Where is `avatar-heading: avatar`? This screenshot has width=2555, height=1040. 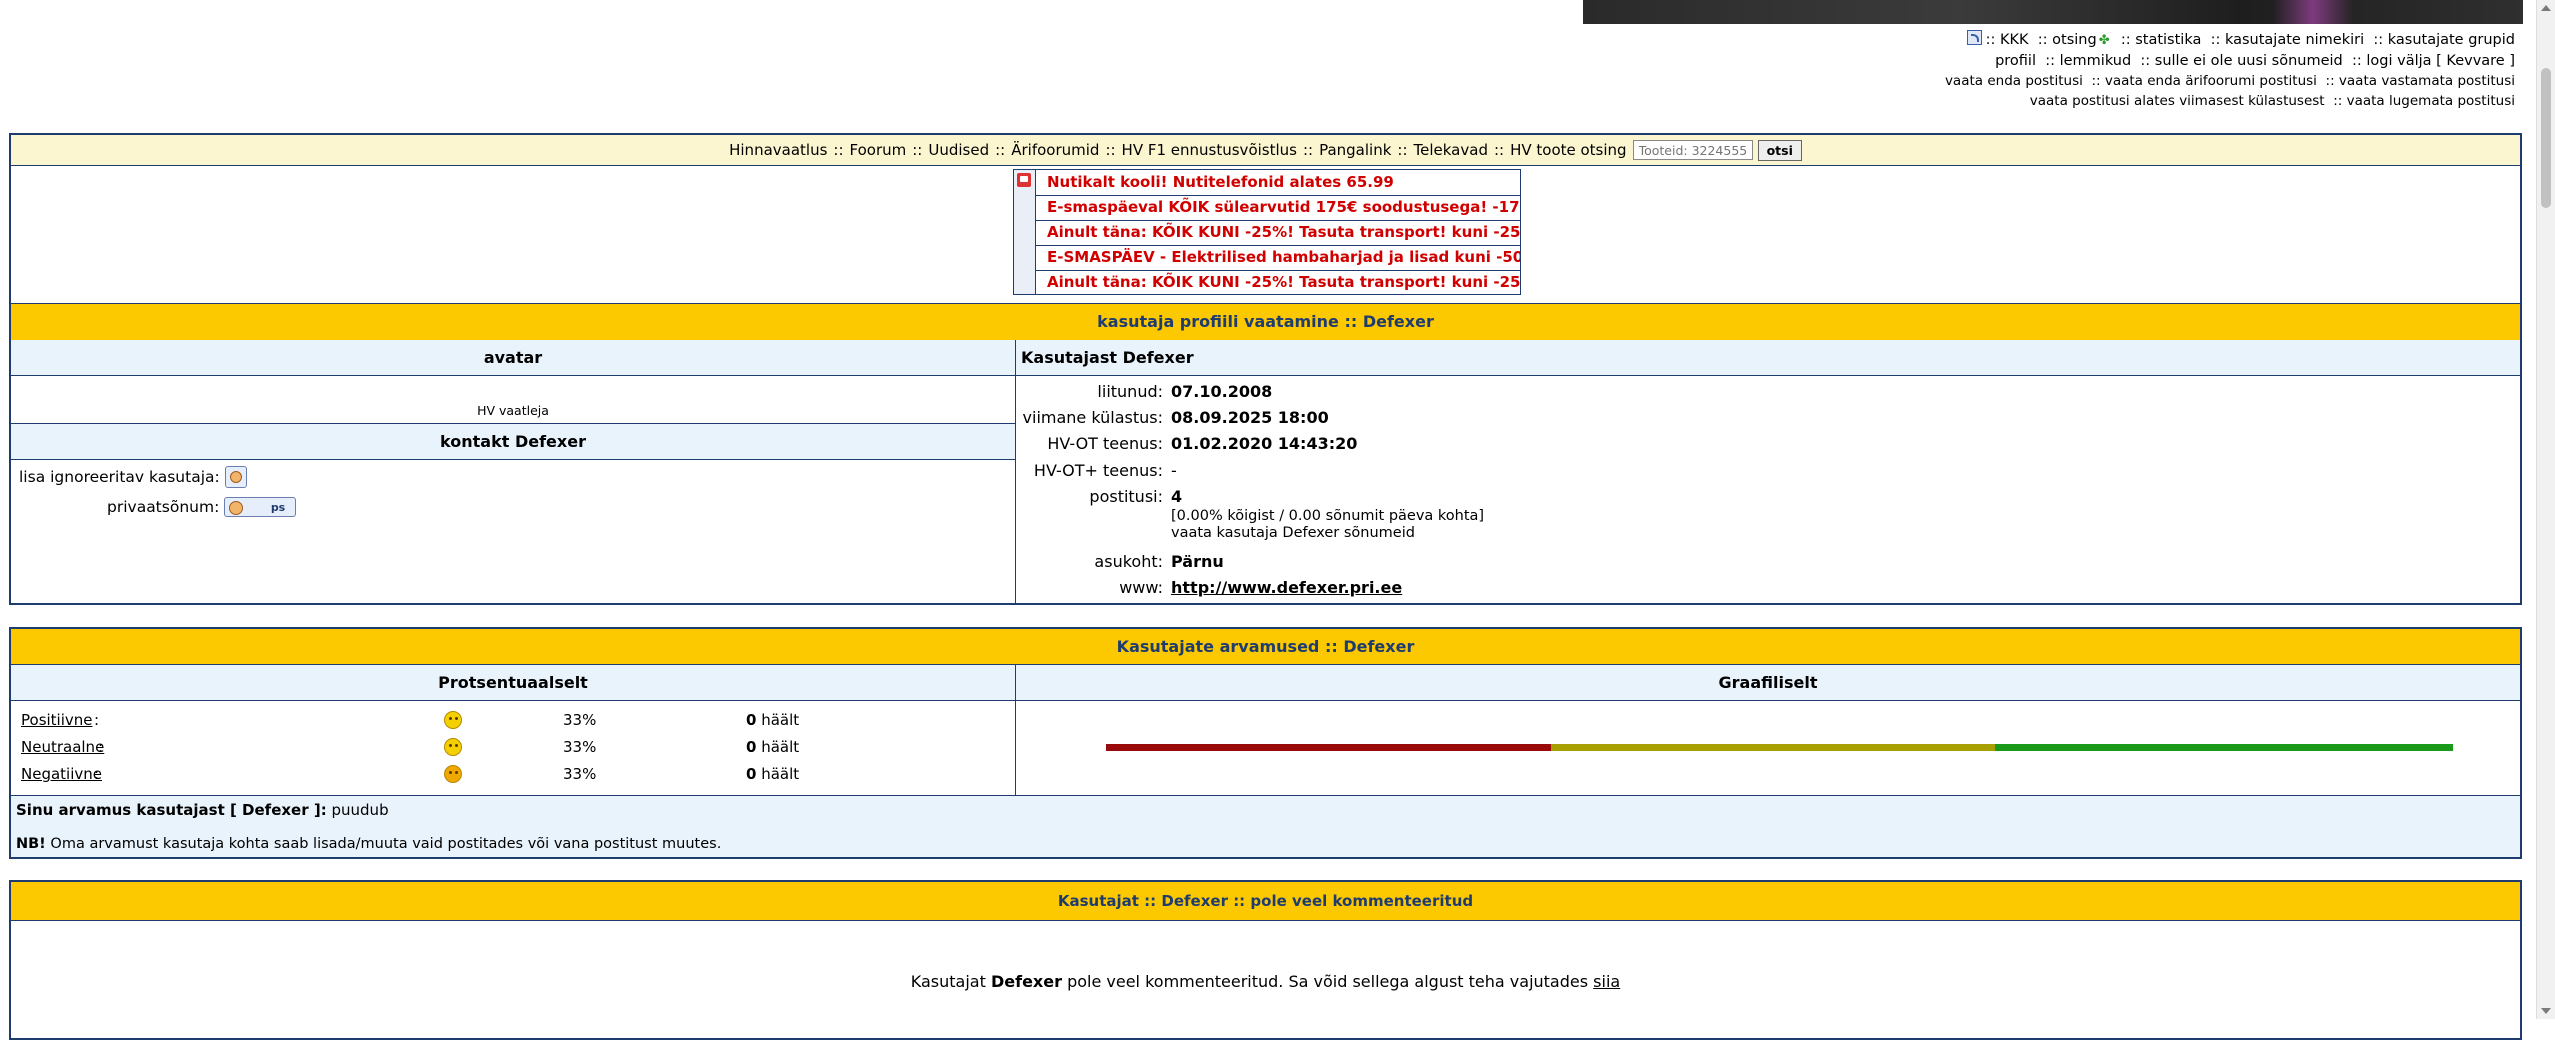 avatar-heading: avatar is located at coordinates (513, 358).